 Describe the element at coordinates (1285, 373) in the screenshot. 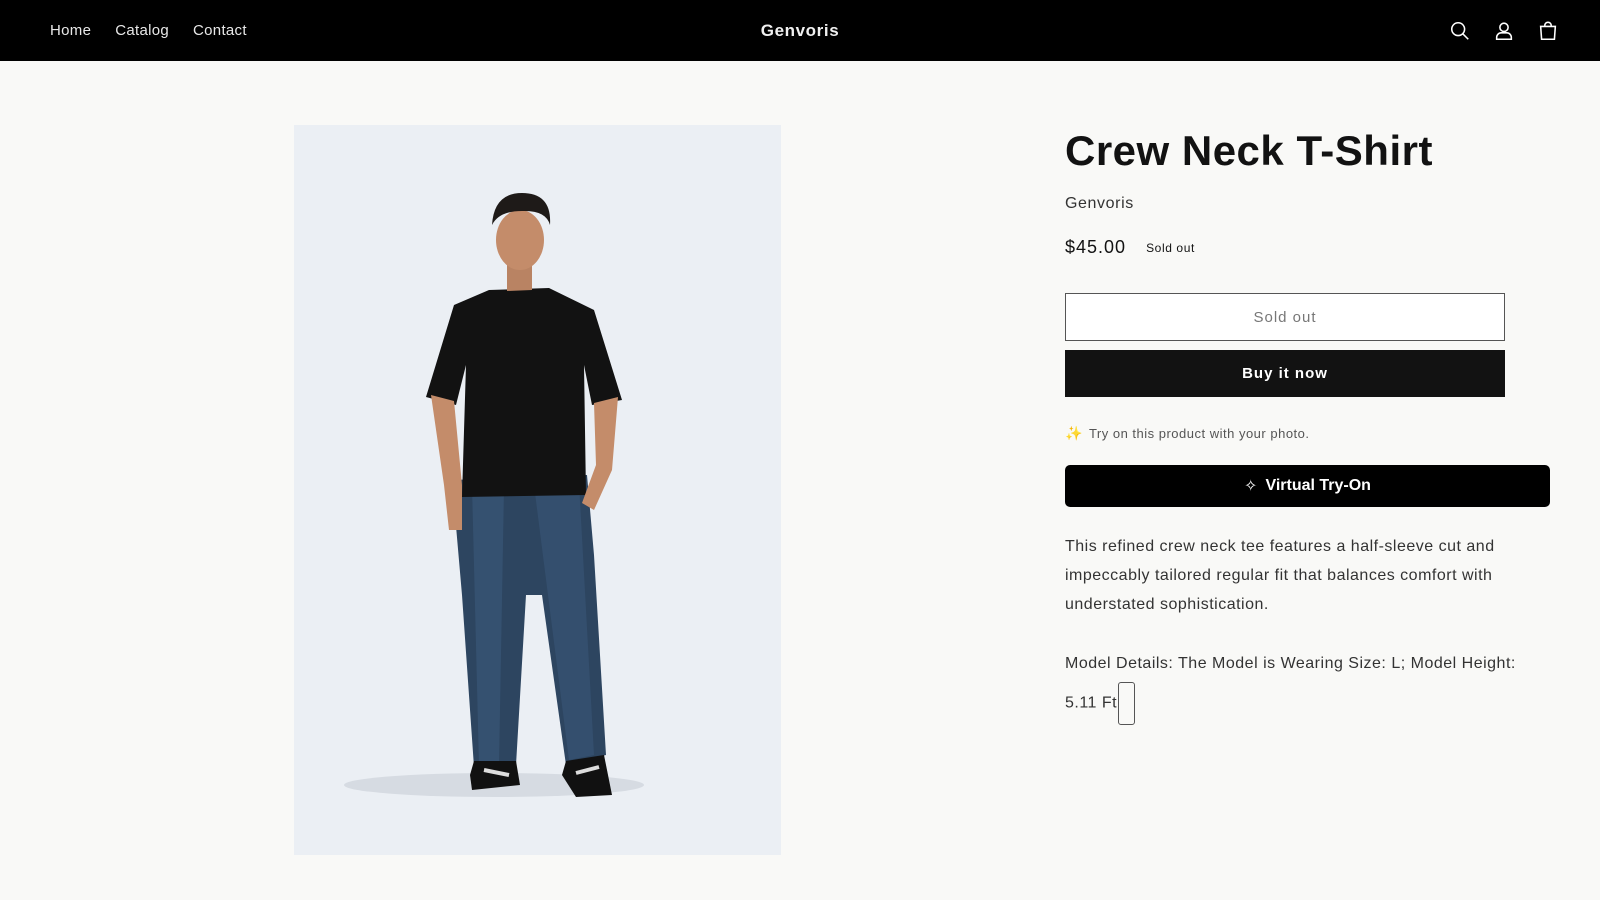

I see `buy-now-button: Buy it now` at that location.